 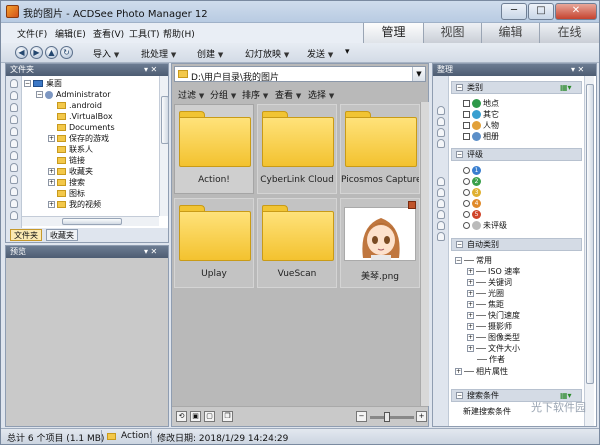 What do you see at coordinates (473, 203) in the screenshot?
I see `rating-item: 4` at bounding box center [473, 203].